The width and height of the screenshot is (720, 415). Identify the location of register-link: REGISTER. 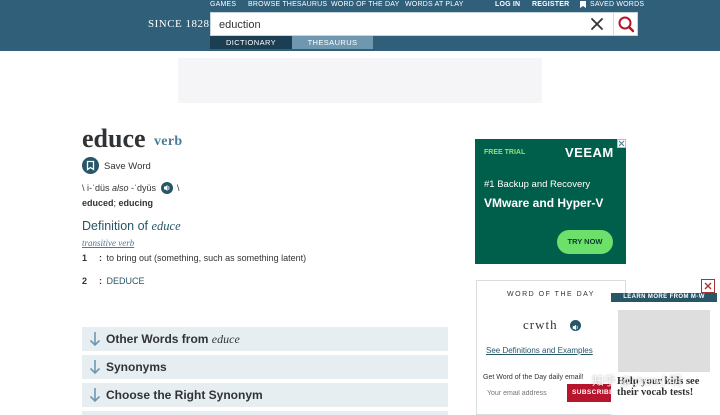
(550, 4).